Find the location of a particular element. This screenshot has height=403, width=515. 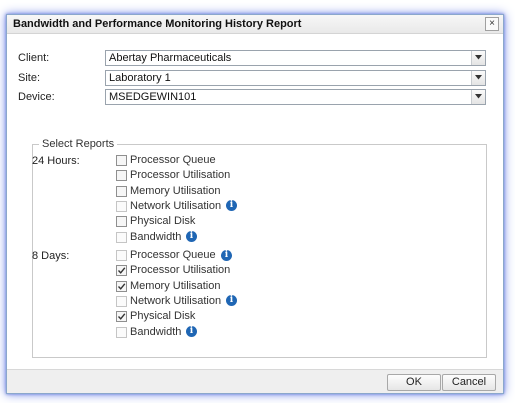

site-value: Laboratory 1 is located at coordinates (140, 78).